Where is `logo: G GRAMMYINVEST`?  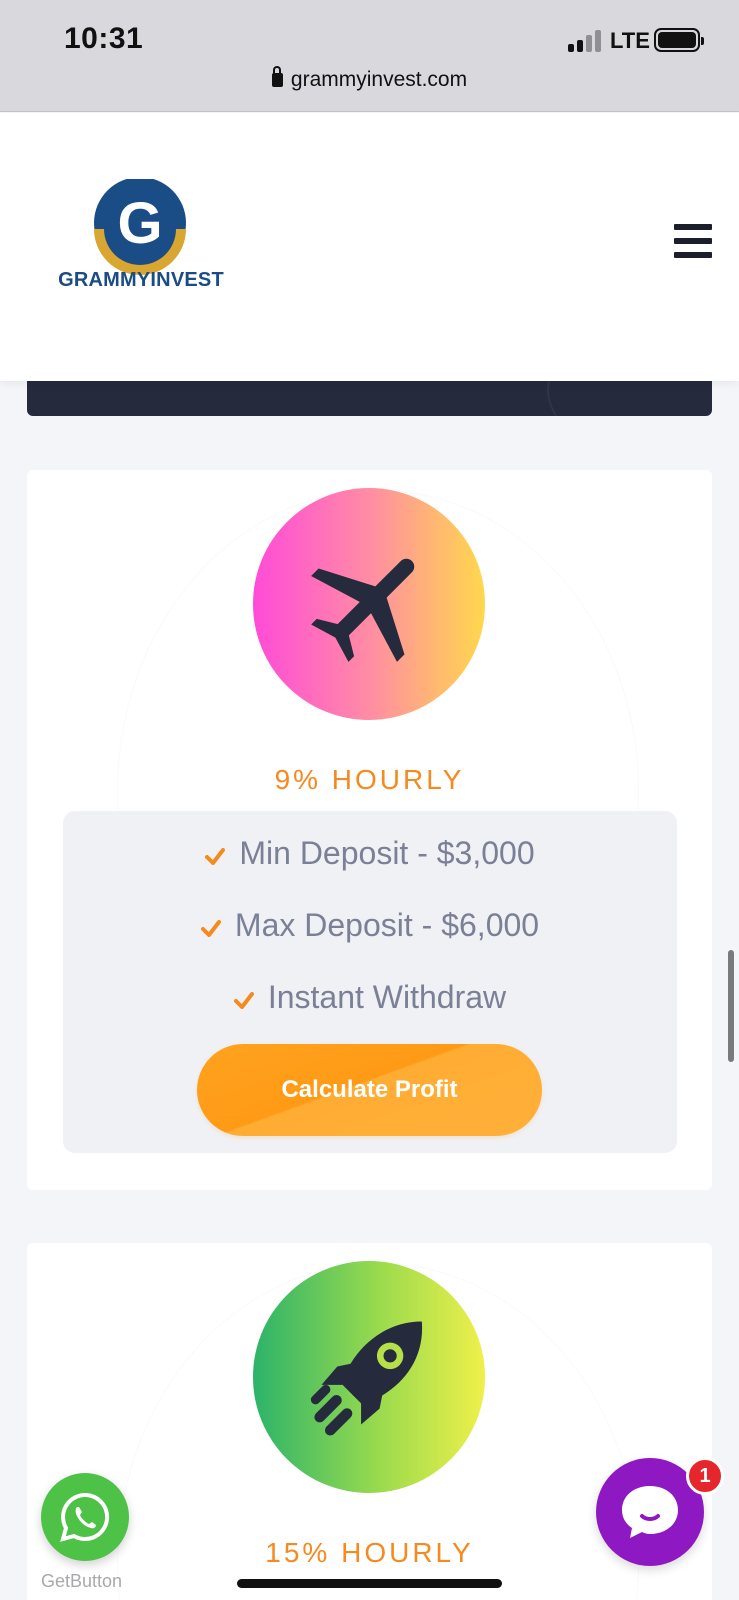 logo: G GRAMMYINVEST is located at coordinates (141, 238).